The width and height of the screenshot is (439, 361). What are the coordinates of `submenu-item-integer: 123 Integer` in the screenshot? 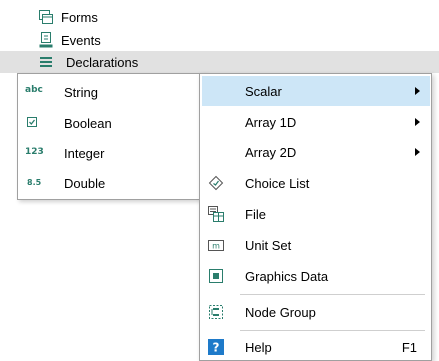 It's located at (111, 153).